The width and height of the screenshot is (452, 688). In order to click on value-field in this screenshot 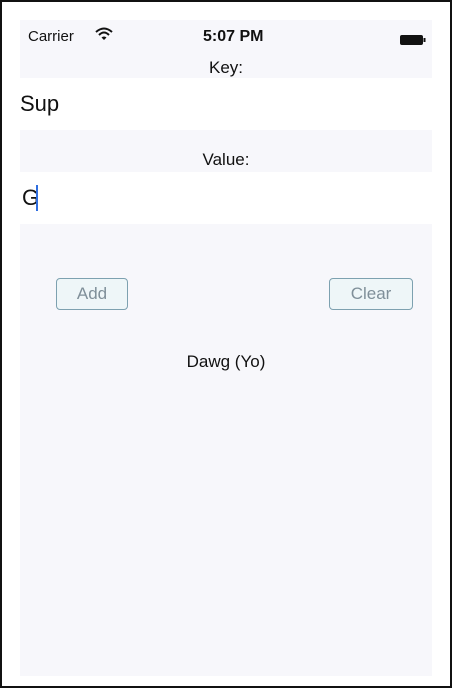, I will do `click(226, 198)`.